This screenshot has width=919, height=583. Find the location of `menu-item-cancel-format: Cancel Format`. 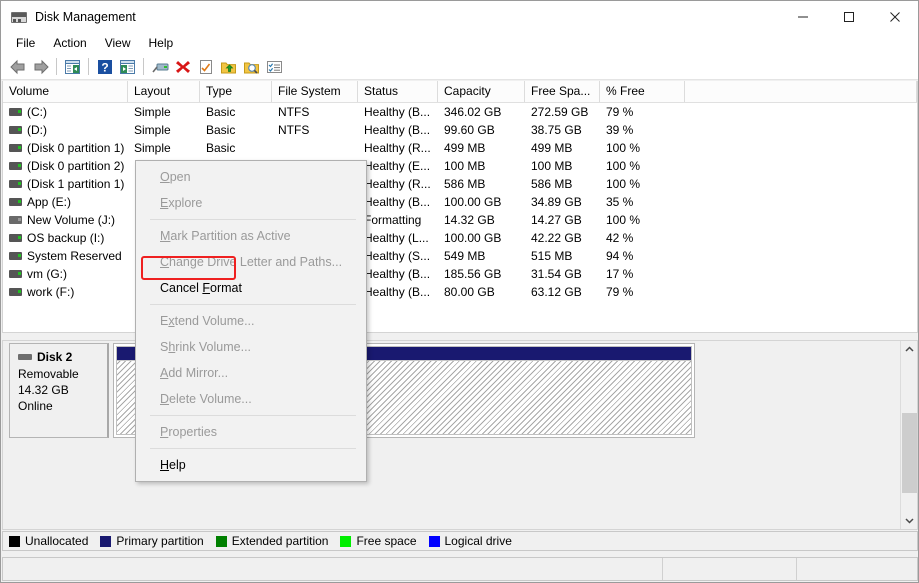

menu-item-cancel-format: Cancel Format is located at coordinates (251, 288).